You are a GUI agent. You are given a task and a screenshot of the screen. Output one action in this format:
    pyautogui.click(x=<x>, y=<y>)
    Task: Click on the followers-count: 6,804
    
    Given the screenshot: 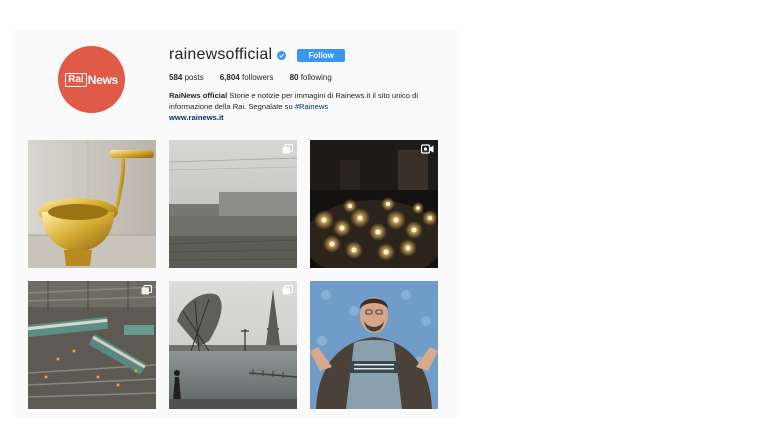 What is the action you would take?
    pyautogui.click(x=229, y=77)
    